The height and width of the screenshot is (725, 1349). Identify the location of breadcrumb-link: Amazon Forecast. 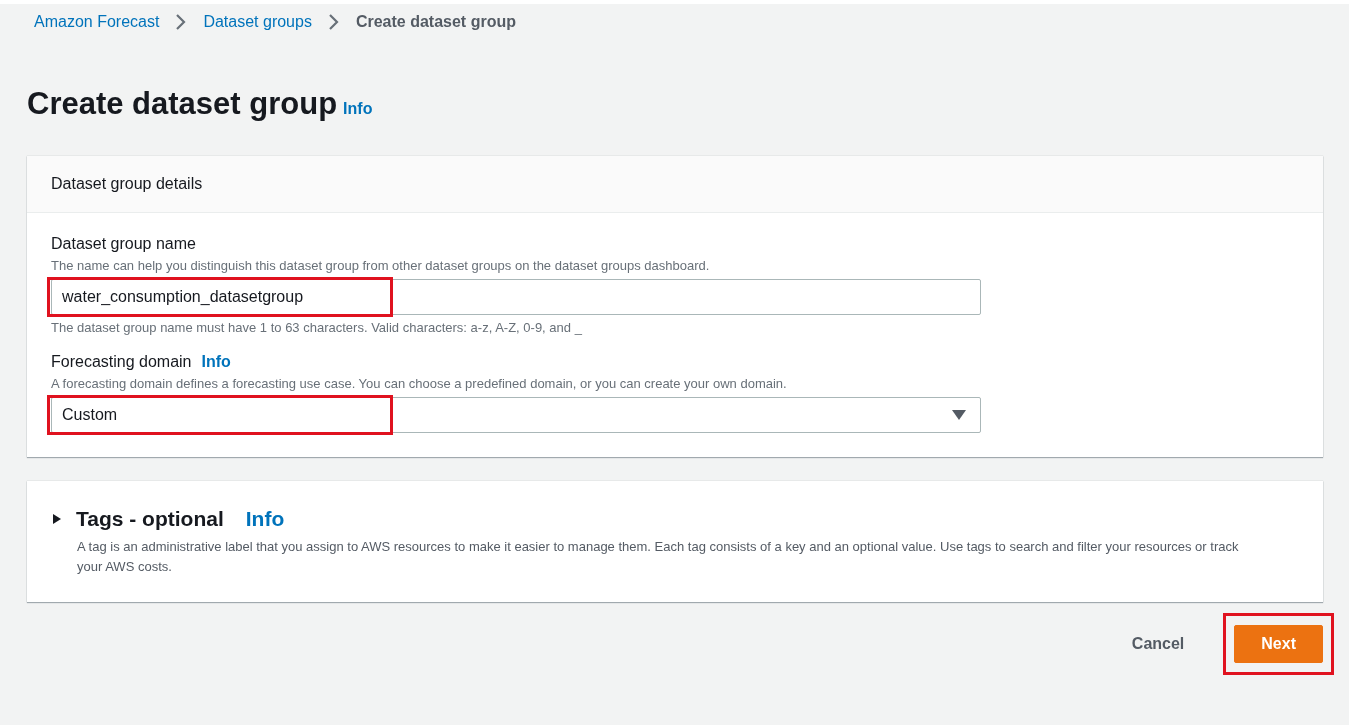
(97, 22).